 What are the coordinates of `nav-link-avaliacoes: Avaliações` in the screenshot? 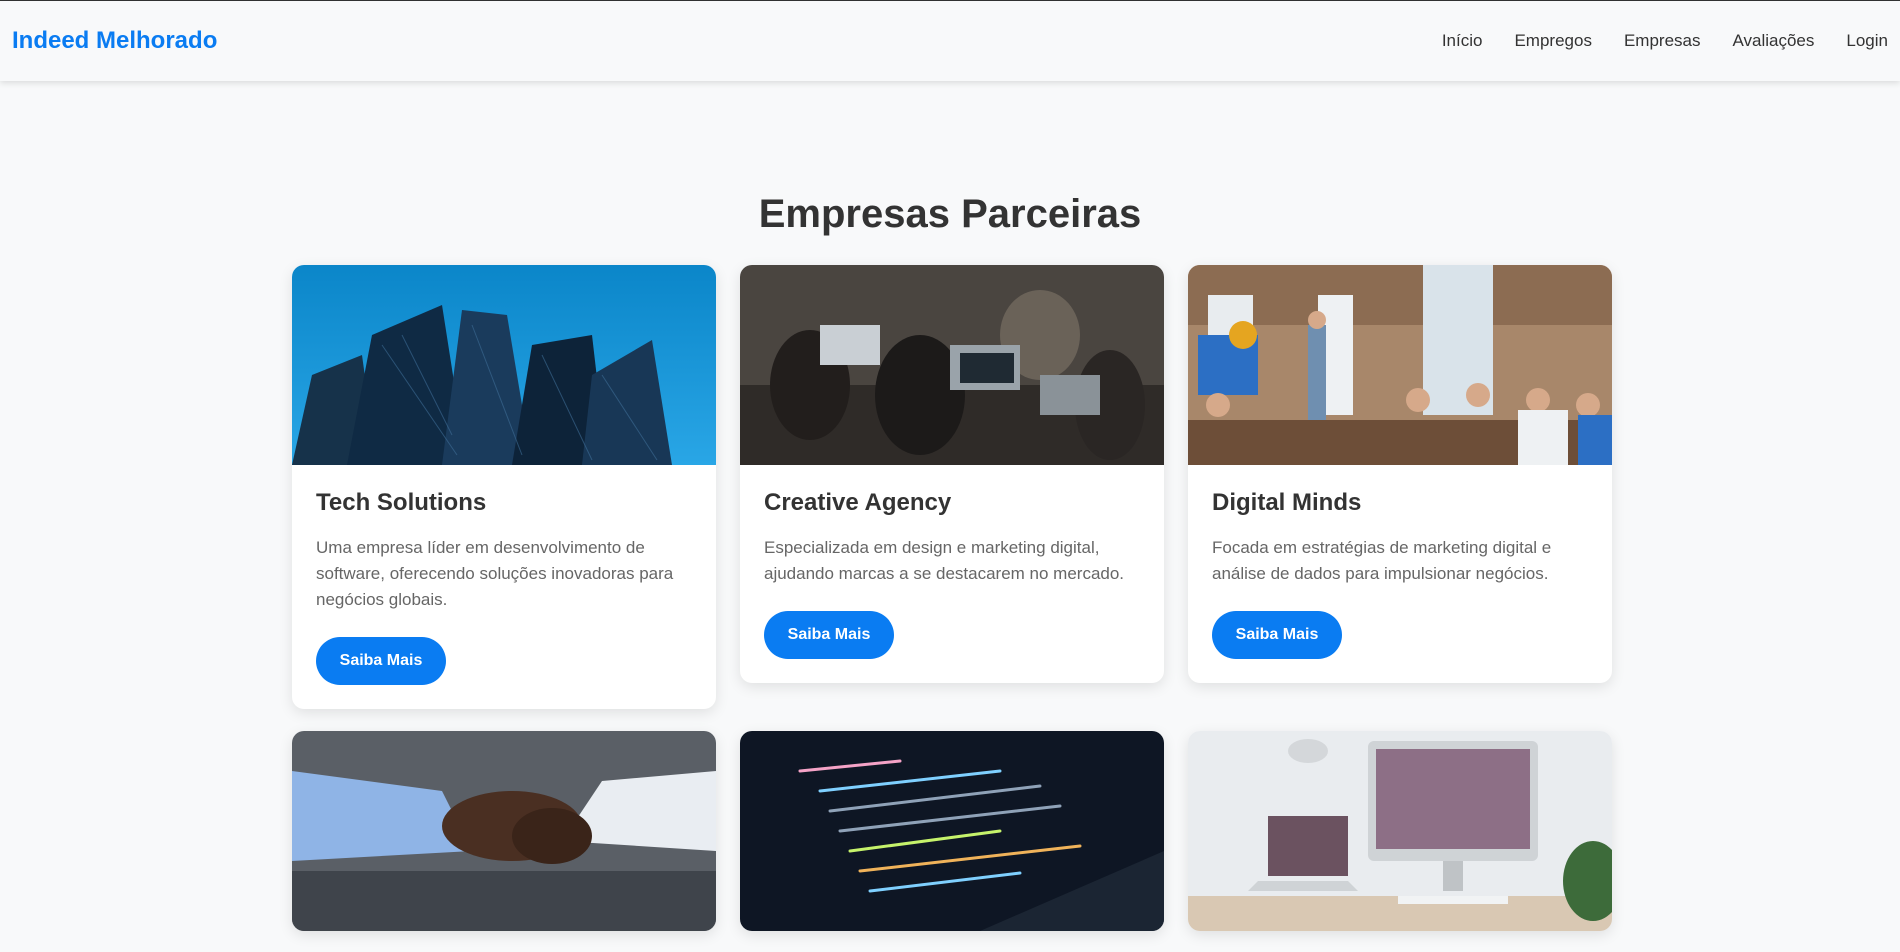 It's located at (1773, 41).